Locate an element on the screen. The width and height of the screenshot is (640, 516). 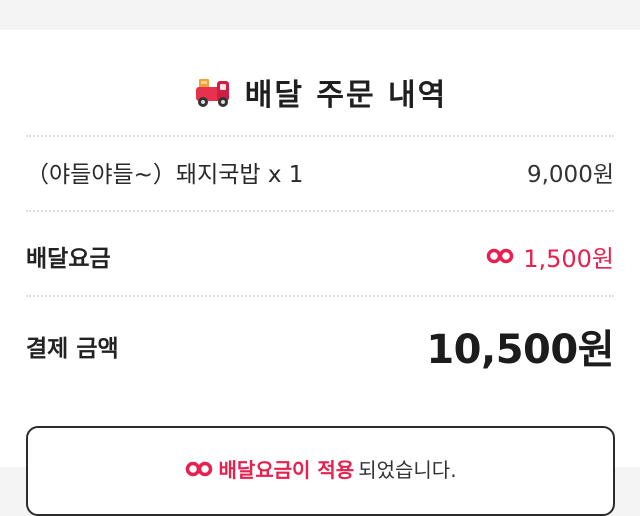
order-title-row: 배달 주문 내역 is located at coordinates (320, 92).